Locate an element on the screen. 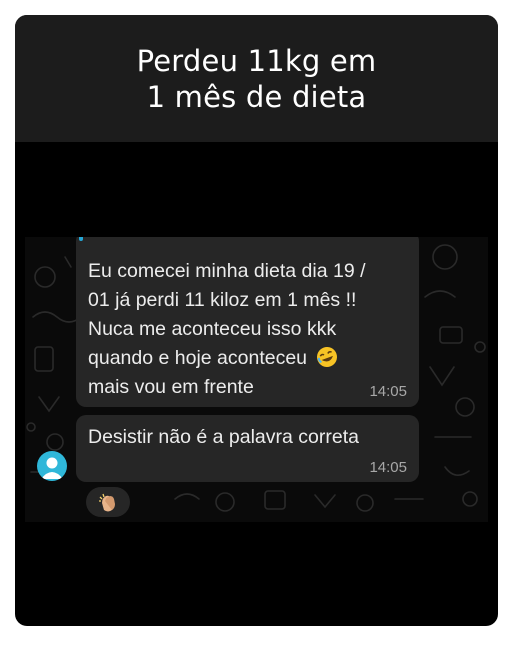 Image resolution: width=511 pixels, height=651 pixels. user-silhouette-icon is located at coordinates (52, 468).